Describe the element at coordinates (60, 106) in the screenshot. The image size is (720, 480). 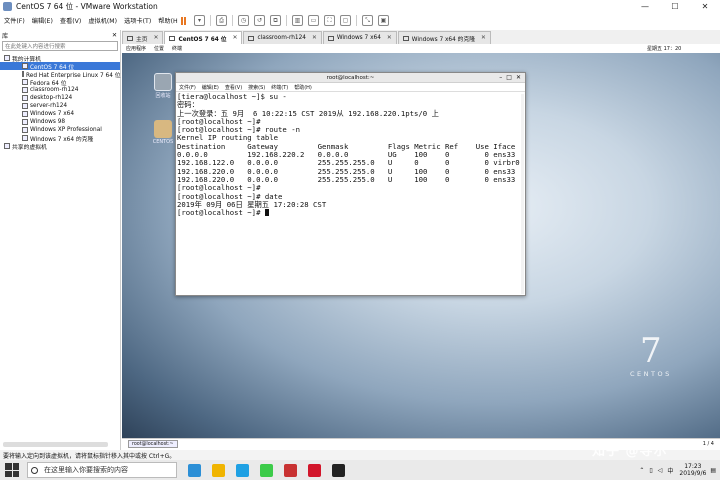
I see `tree-vm-item: server-rh124` at that location.